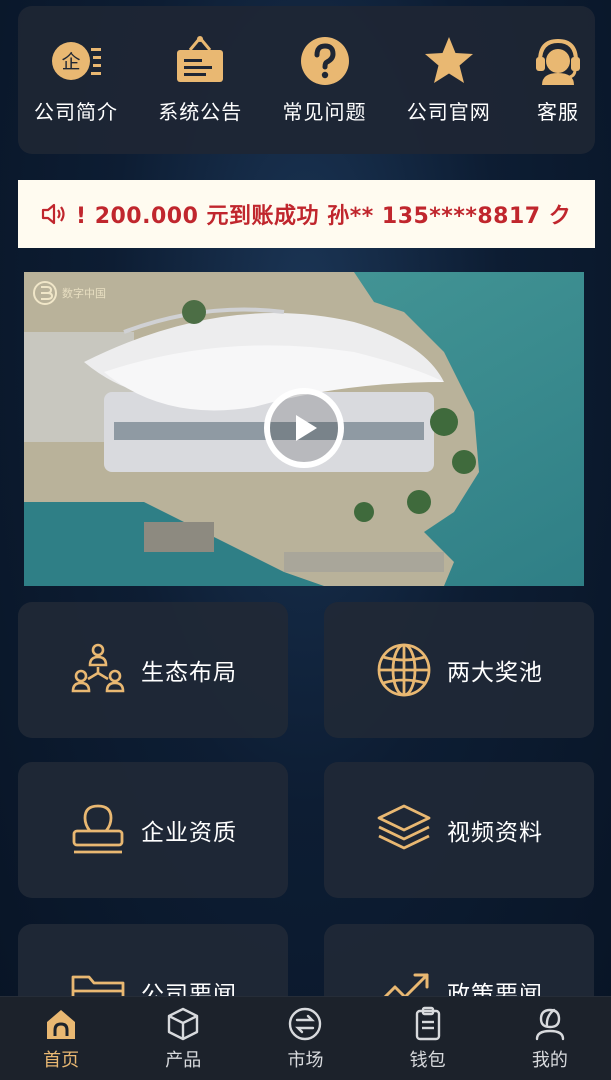 This screenshot has height=1080, width=611. What do you see at coordinates (305, 1060) in the screenshot?
I see `nav-label: 市场` at bounding box center [305, 1060].